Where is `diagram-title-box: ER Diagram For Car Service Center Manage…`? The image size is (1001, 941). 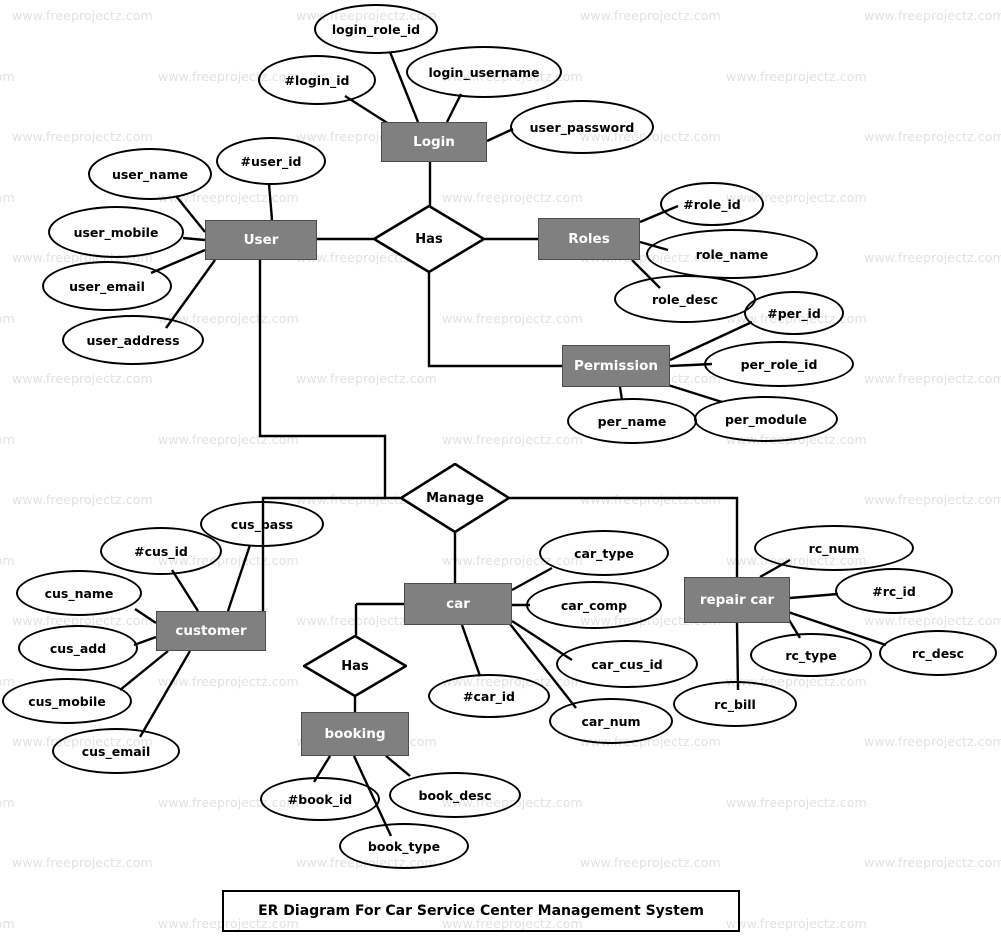
diagram-title-box: ER Diagram For Car Service Center Manage… is located at coordinates (481, 911).